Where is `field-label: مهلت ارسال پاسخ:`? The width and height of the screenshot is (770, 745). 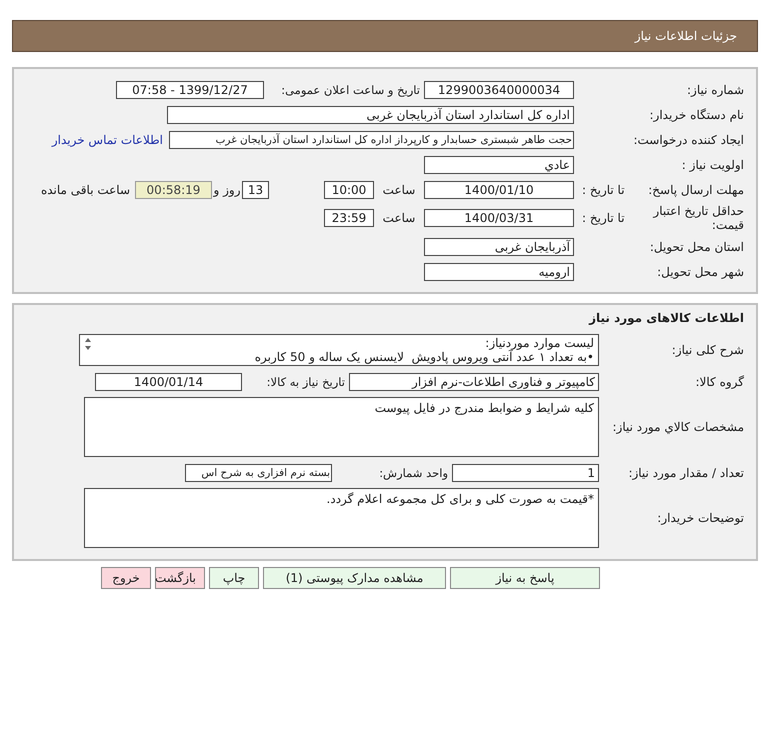
field-label: مهلت ارسال پاسخ: is located at coordinates (696, 189).